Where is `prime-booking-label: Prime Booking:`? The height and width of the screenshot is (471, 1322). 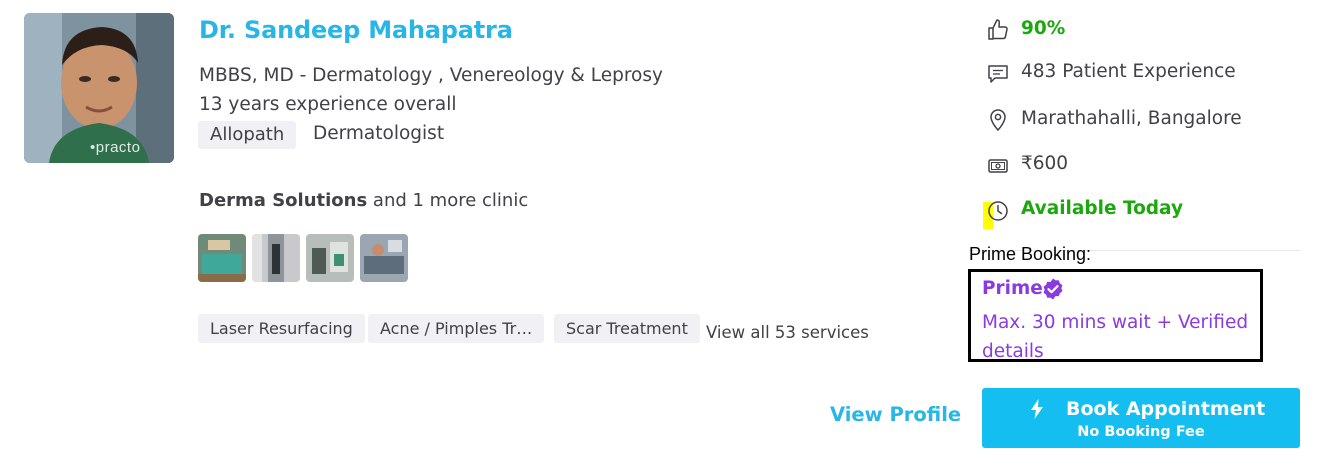 prime-booking-label: Prime Booking: is located at coordinates (1030, 254).